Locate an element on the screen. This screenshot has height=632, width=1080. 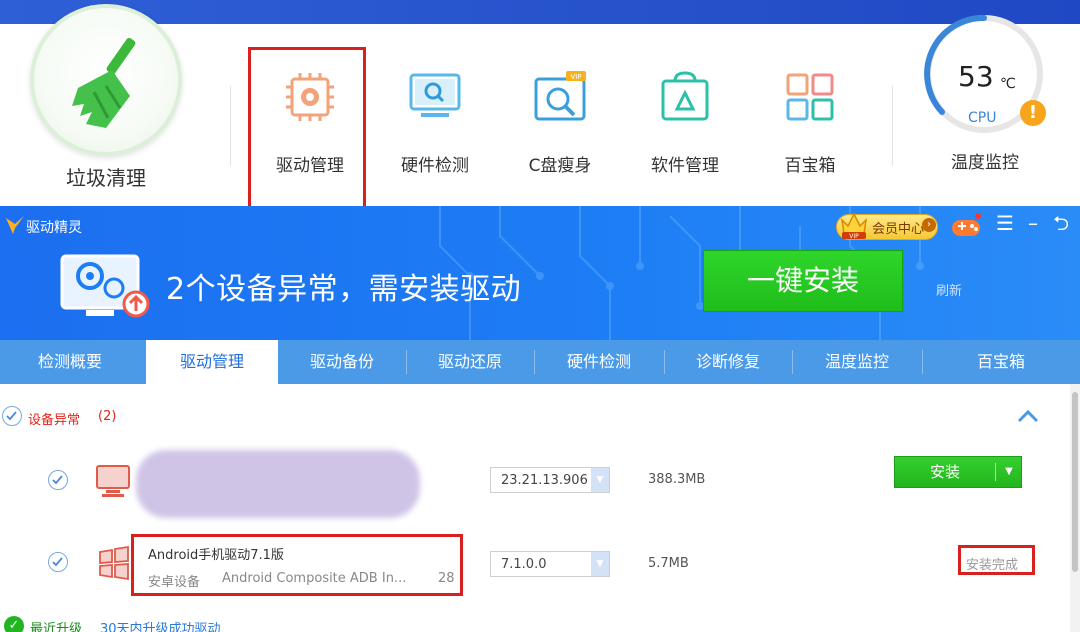
temperature-unit: ℃ is located at coordinates (1008, 84).